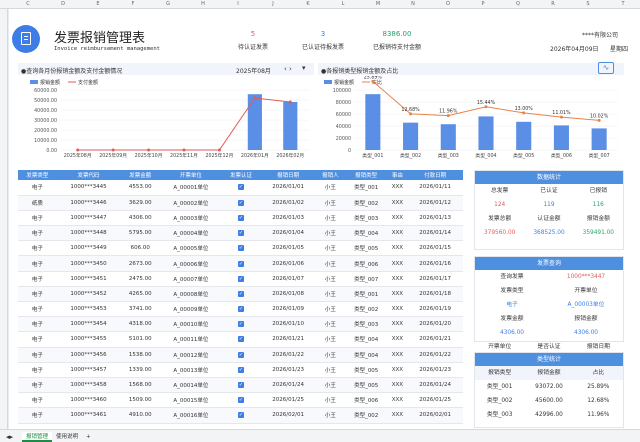 Image resolution: width=640 pixels, height=442 pixels. Describe the element at coordinates (88, 355) in the screenshot. I see `table-cell: 1000***3456` at that location.